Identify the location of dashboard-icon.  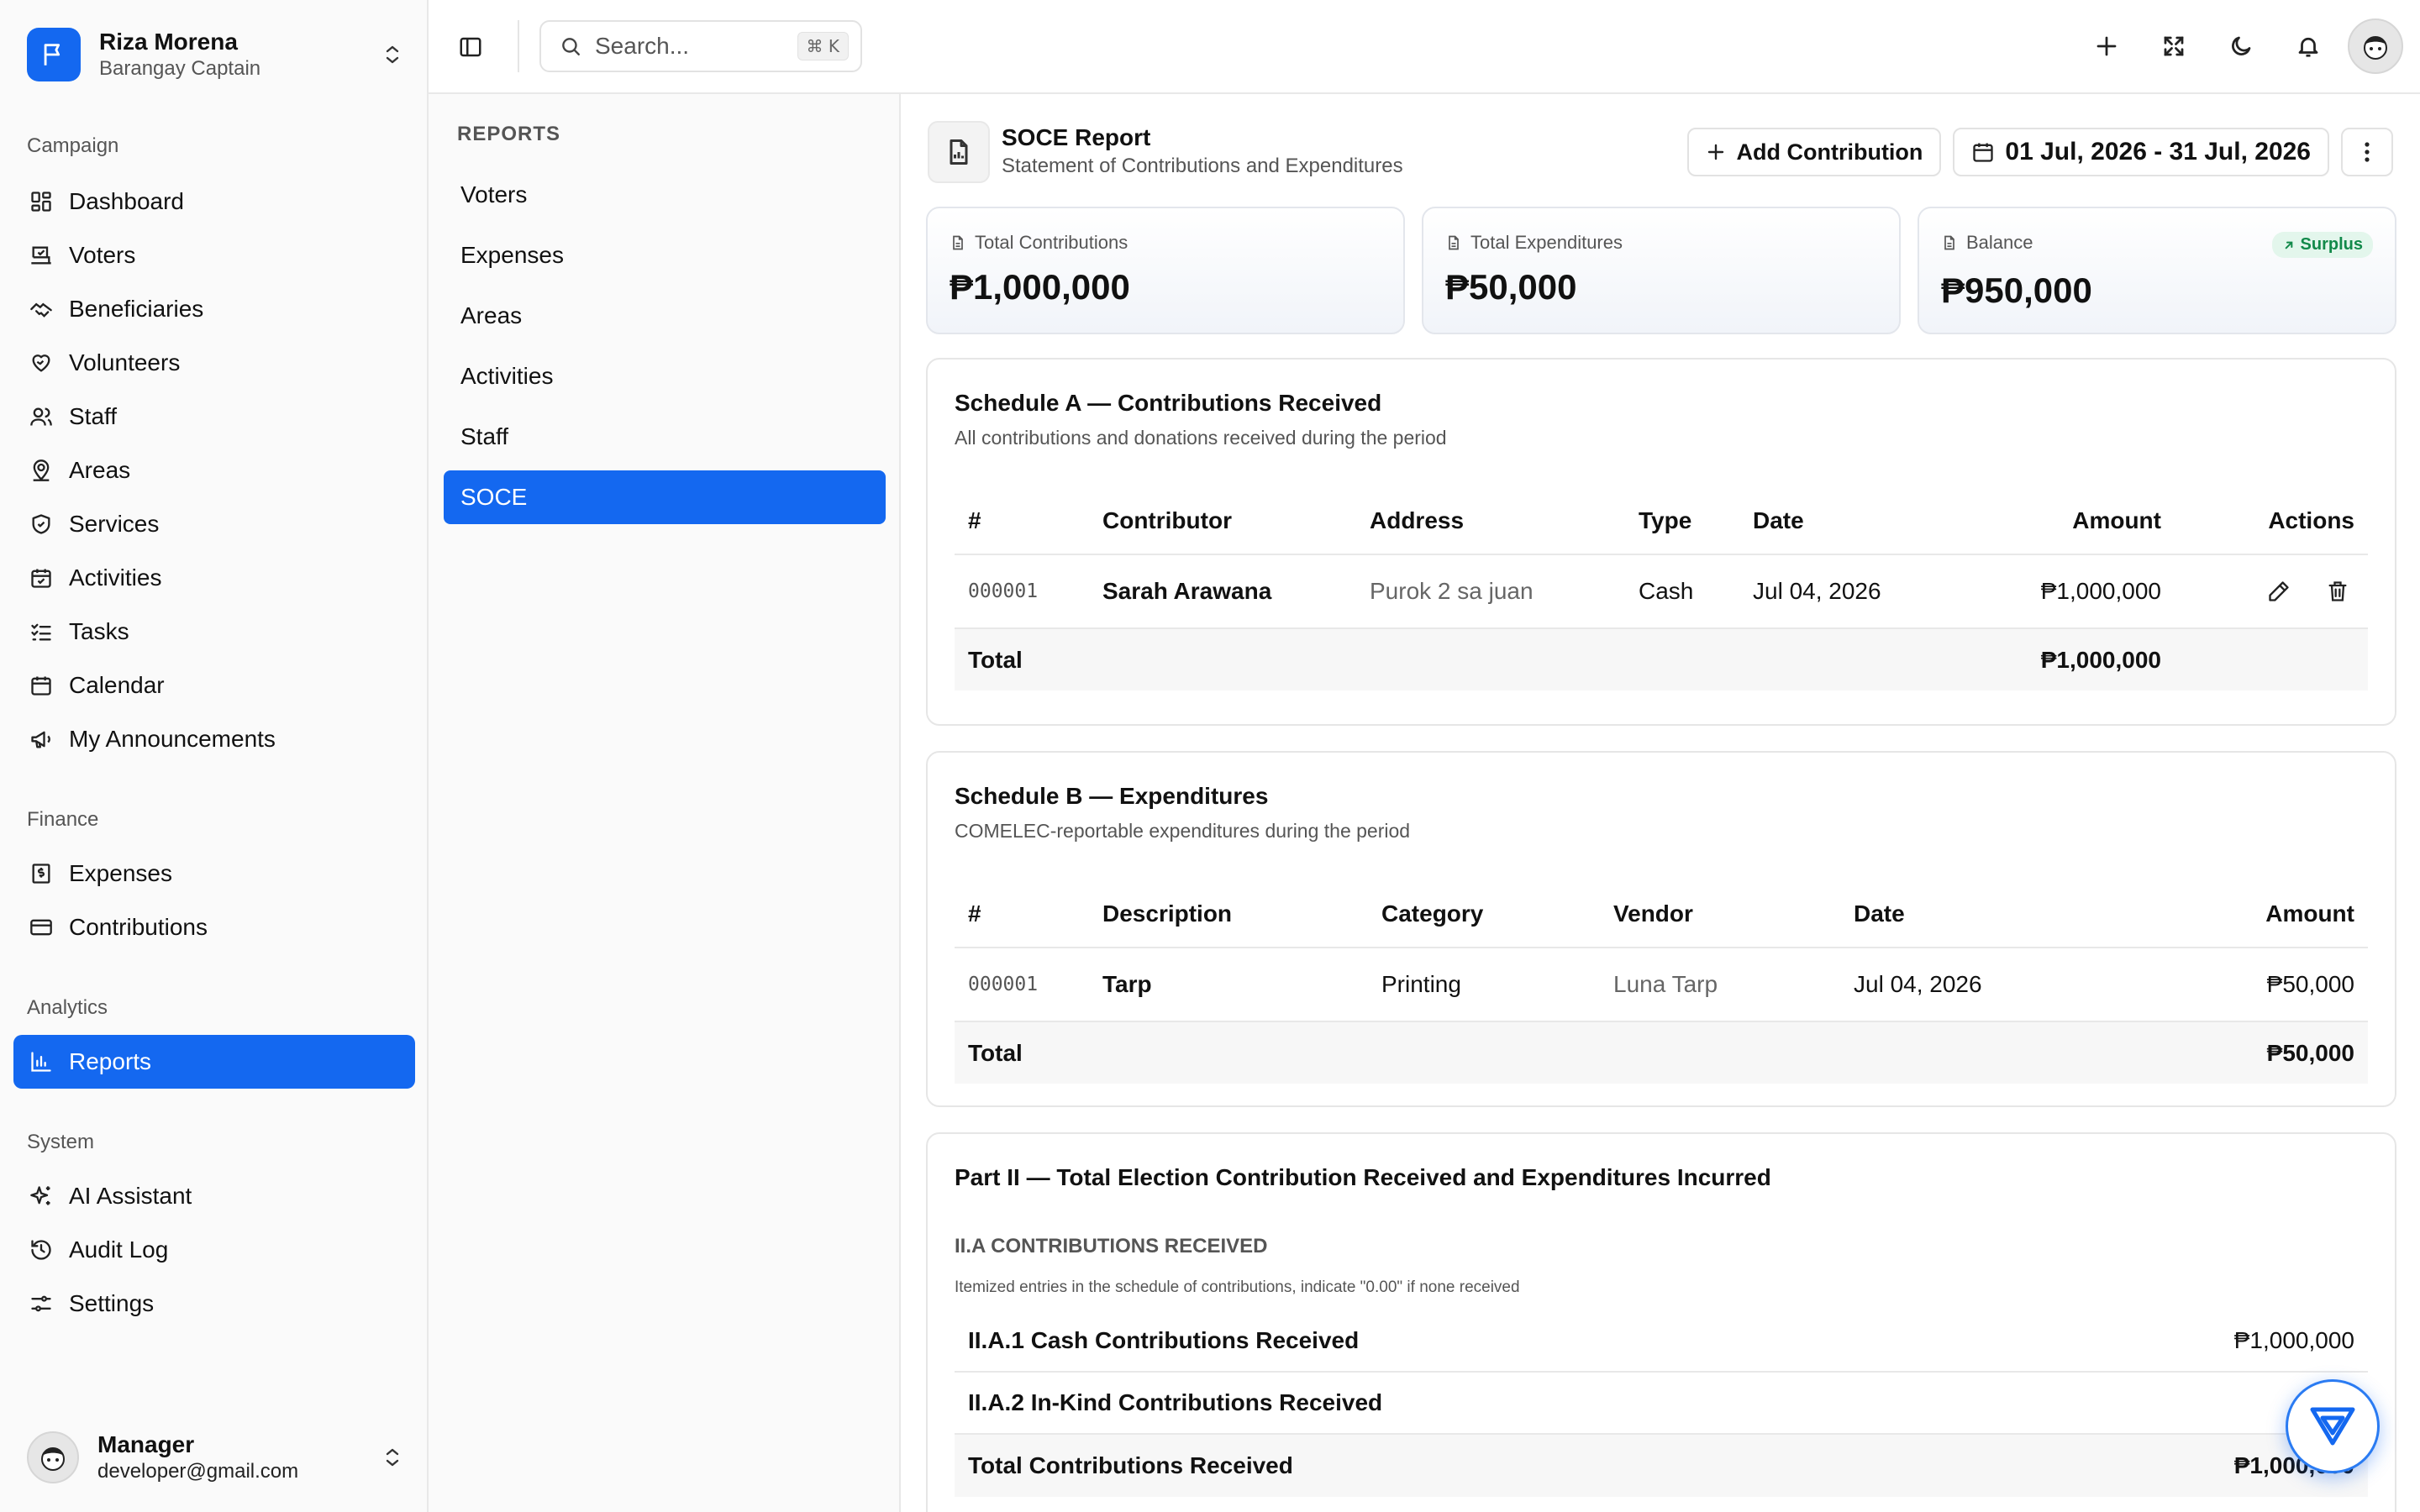
(41, 201).